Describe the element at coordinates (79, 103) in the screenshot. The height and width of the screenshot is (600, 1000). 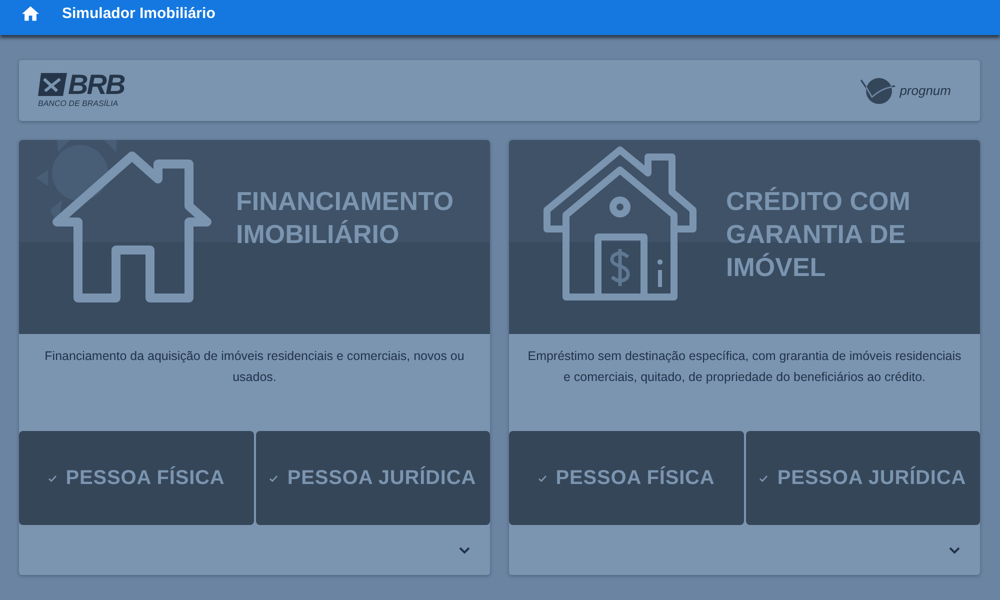
I see `logo-tagline: BANCO DE BRASÍLIA` at that location.